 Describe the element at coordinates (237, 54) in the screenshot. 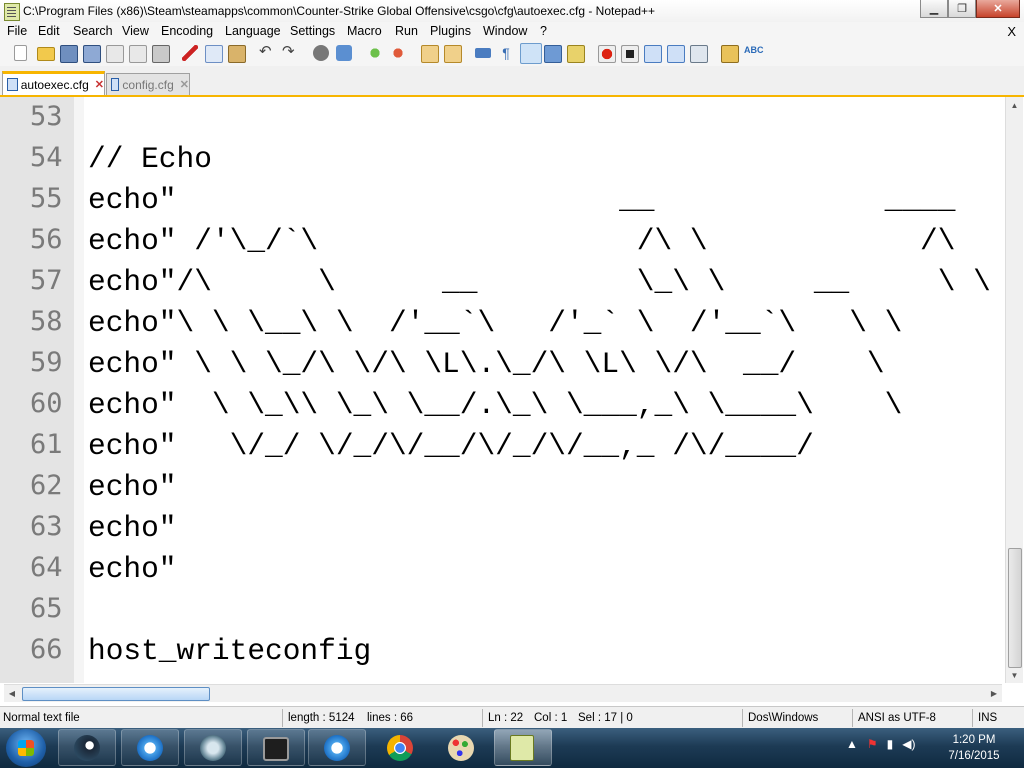

I see `paste-icon` at that location.